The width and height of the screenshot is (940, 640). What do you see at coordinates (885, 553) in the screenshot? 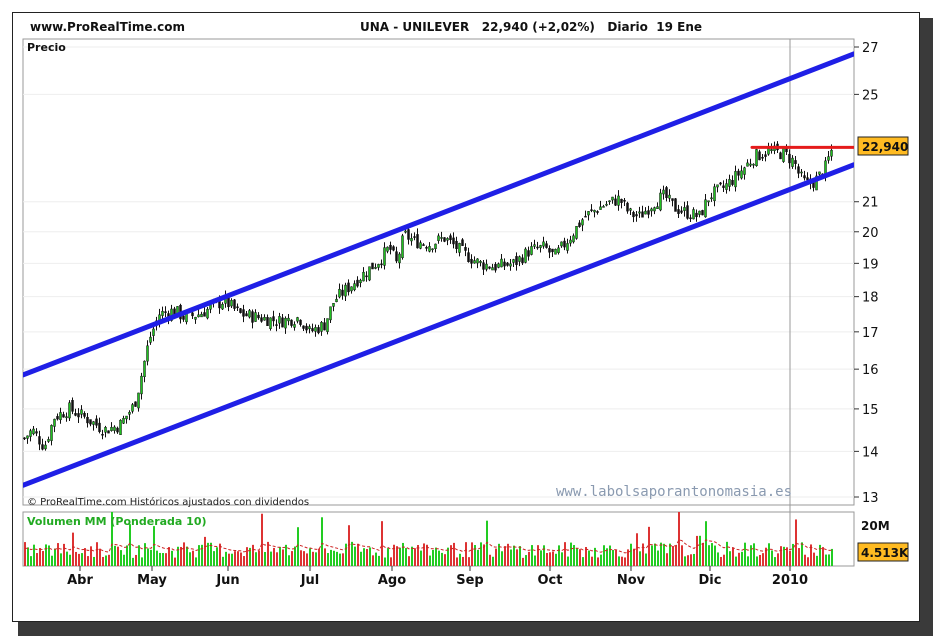
I see `last-volume-label: 4.513K` at bounding box center [885, 553].